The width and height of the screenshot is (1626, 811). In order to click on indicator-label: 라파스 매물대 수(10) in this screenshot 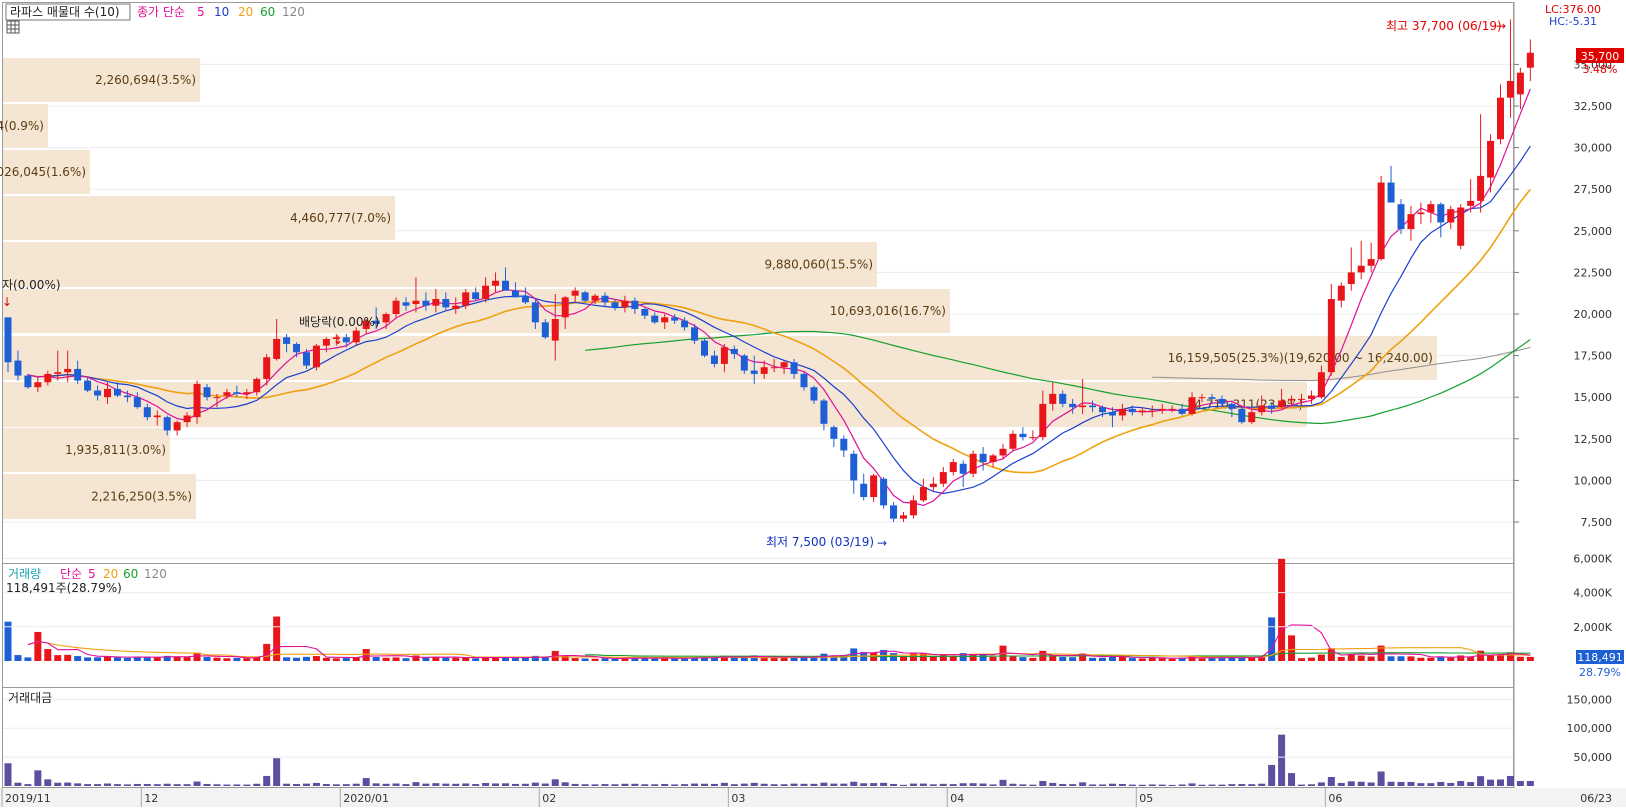, I will do `click(65, 12)`.